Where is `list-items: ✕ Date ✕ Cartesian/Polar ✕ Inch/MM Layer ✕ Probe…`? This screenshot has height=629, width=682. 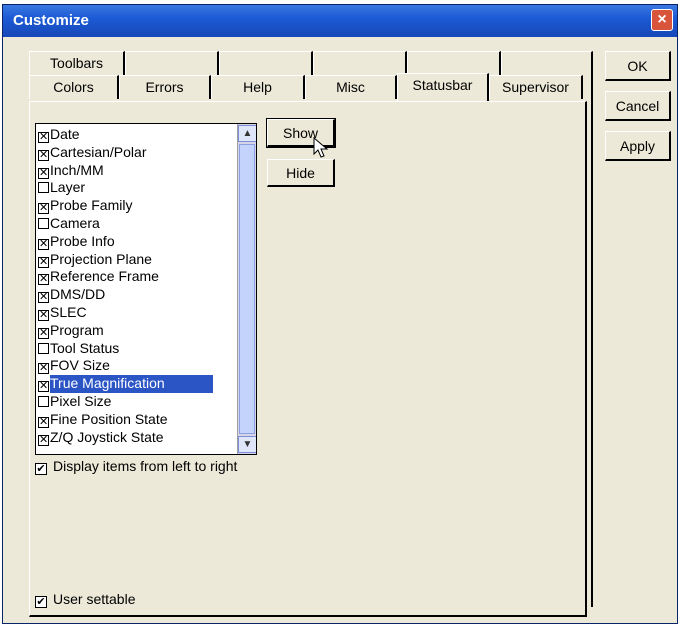
list-items: ✕ Date ✕ Cartesian/Polar ✕ Inch/MM Layer ✕ Probe… is located at coordinates (137, 286).